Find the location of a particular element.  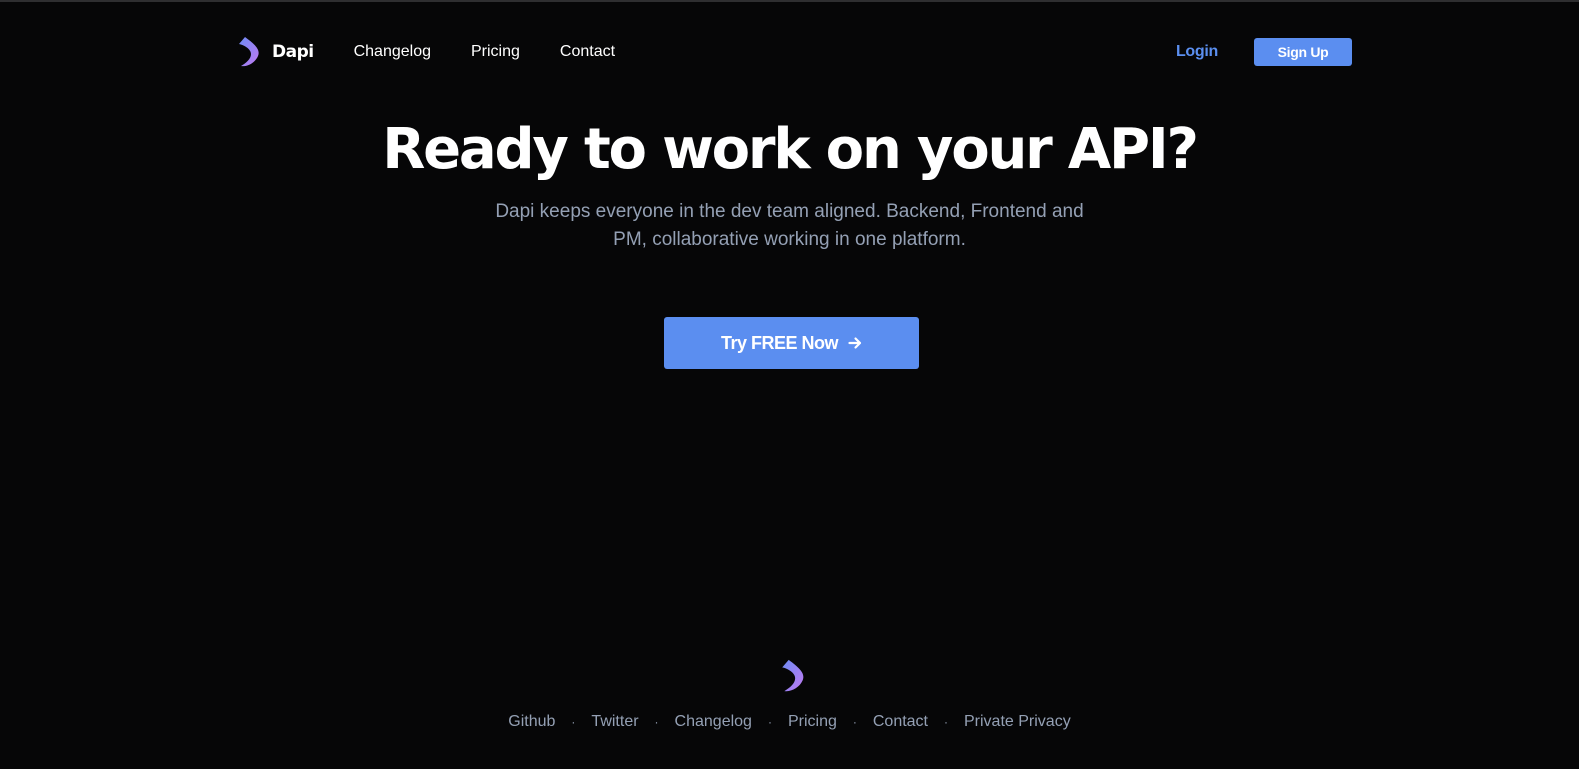

nav-link-pricing: Pricing is located at coordinates (495, 52).